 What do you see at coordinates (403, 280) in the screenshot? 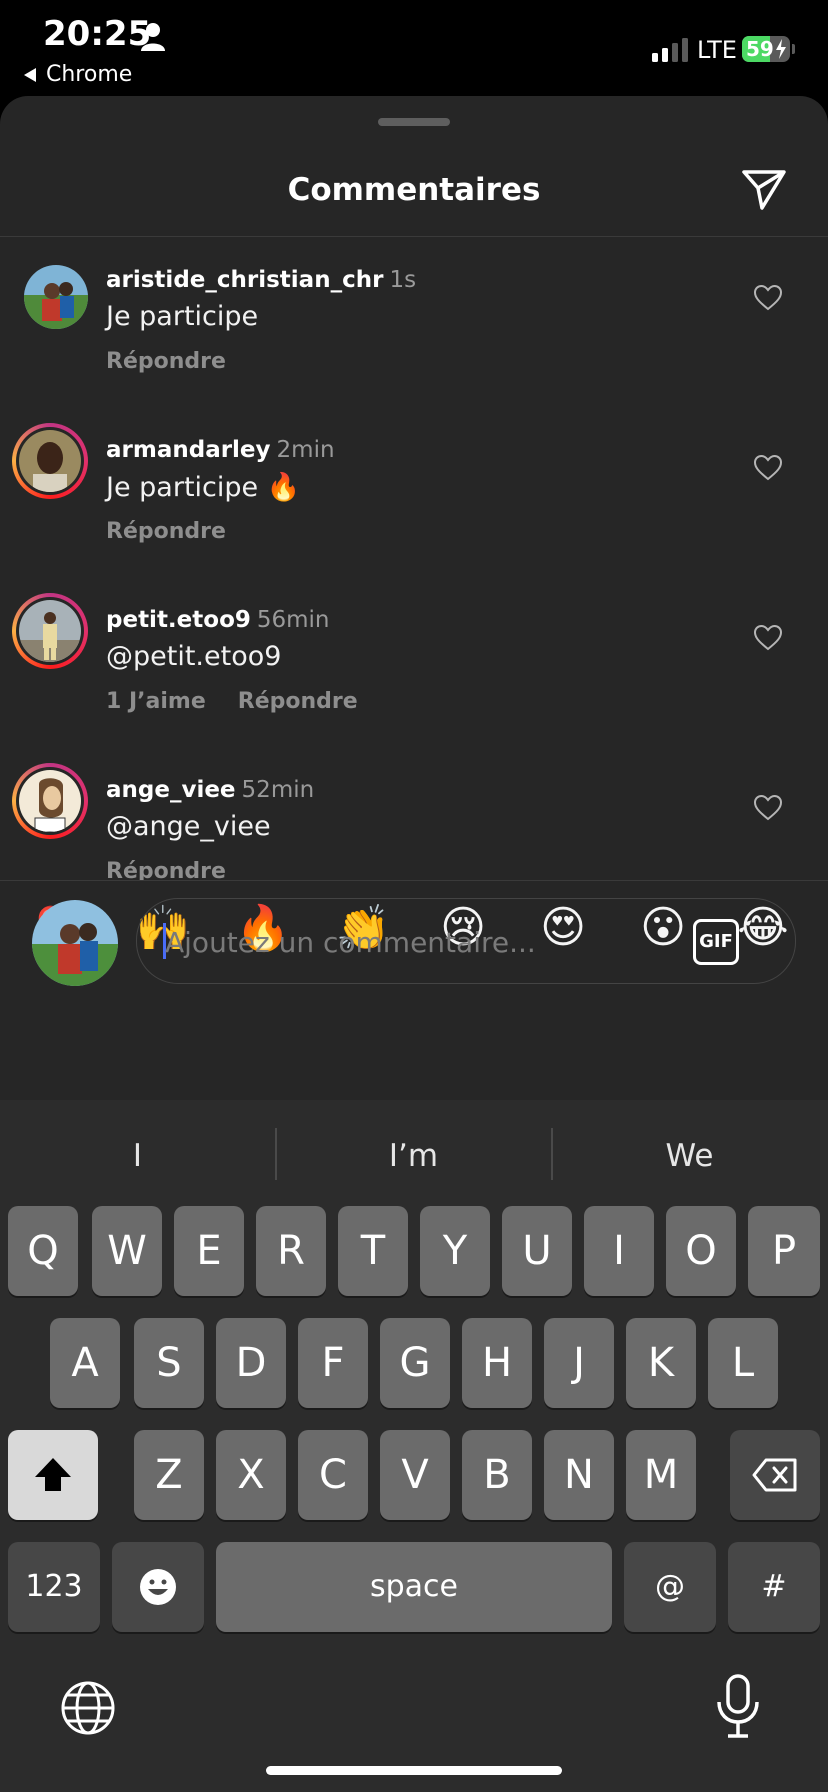
I see `comment-time: 1s` at bounding box center [403, 280].